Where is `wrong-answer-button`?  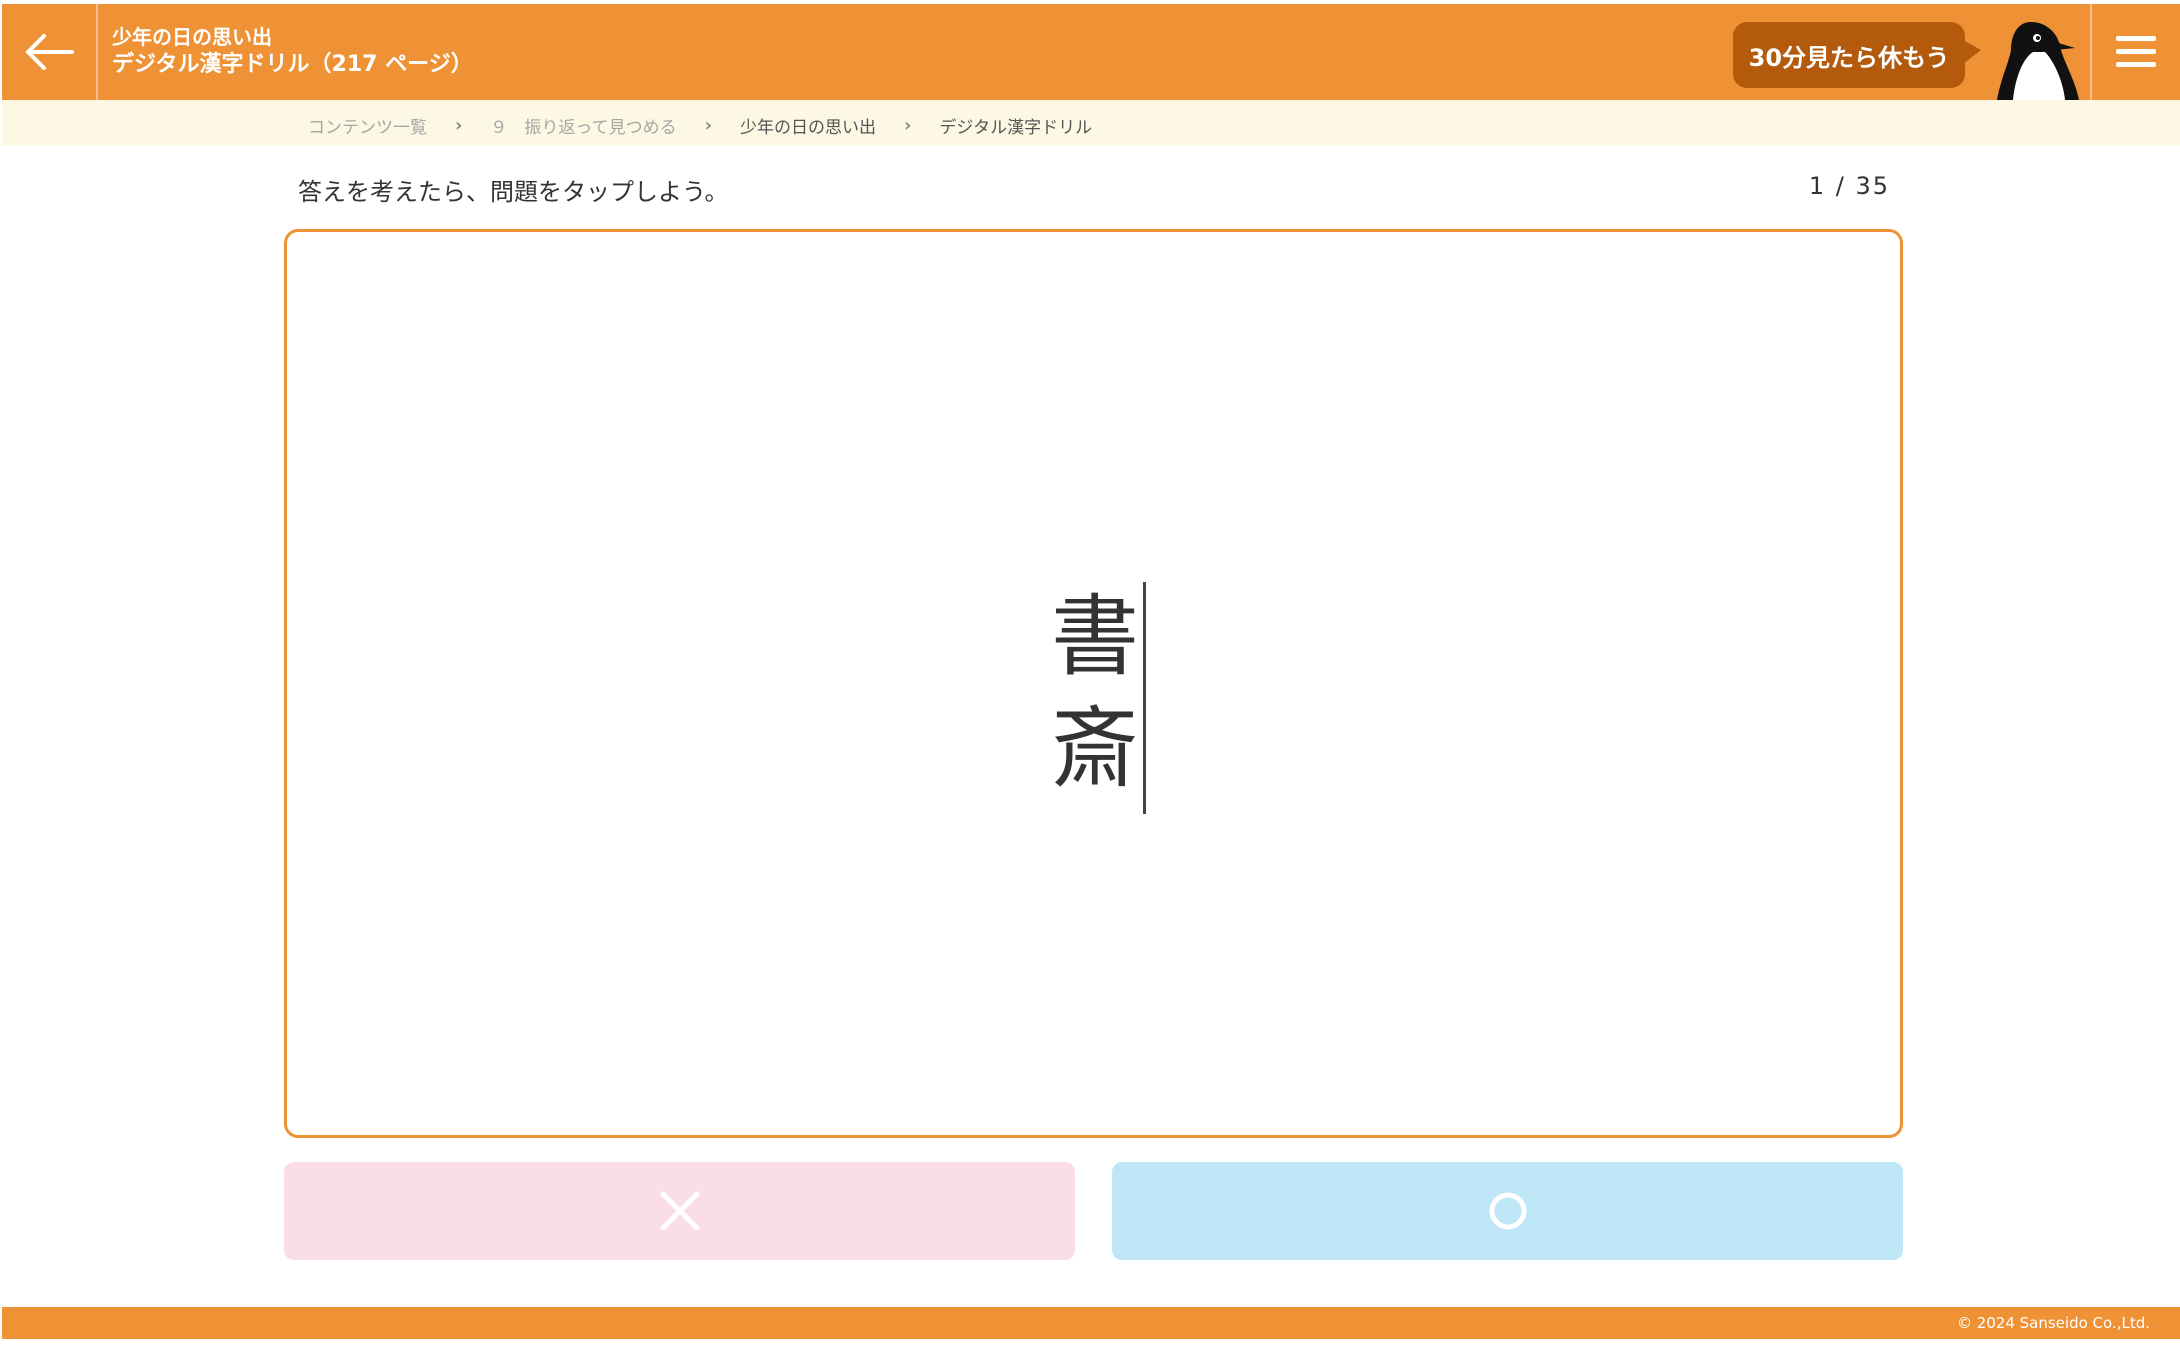
wrong-answer-button is located at coordinates (679, 1211).